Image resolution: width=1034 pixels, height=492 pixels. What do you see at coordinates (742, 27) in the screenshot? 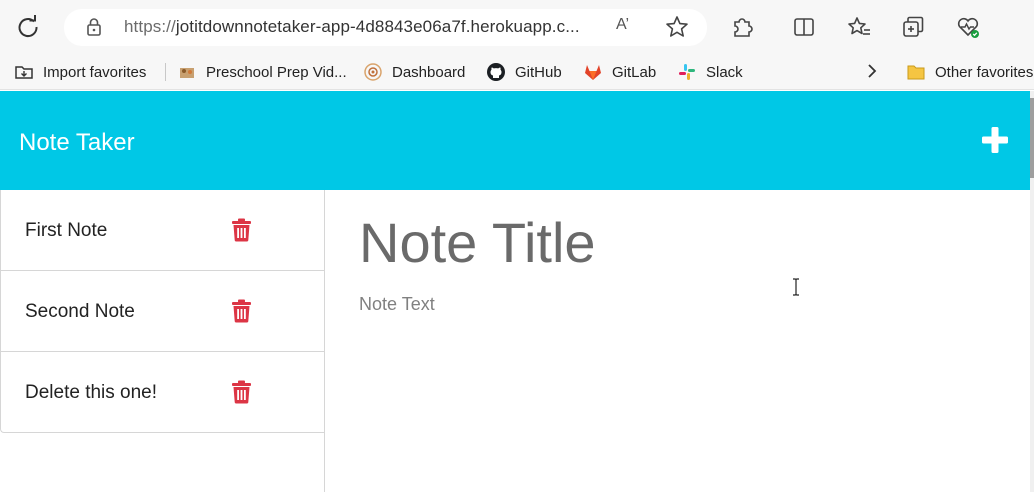
I see `extensions-icon` at bounding box center [742, 27].